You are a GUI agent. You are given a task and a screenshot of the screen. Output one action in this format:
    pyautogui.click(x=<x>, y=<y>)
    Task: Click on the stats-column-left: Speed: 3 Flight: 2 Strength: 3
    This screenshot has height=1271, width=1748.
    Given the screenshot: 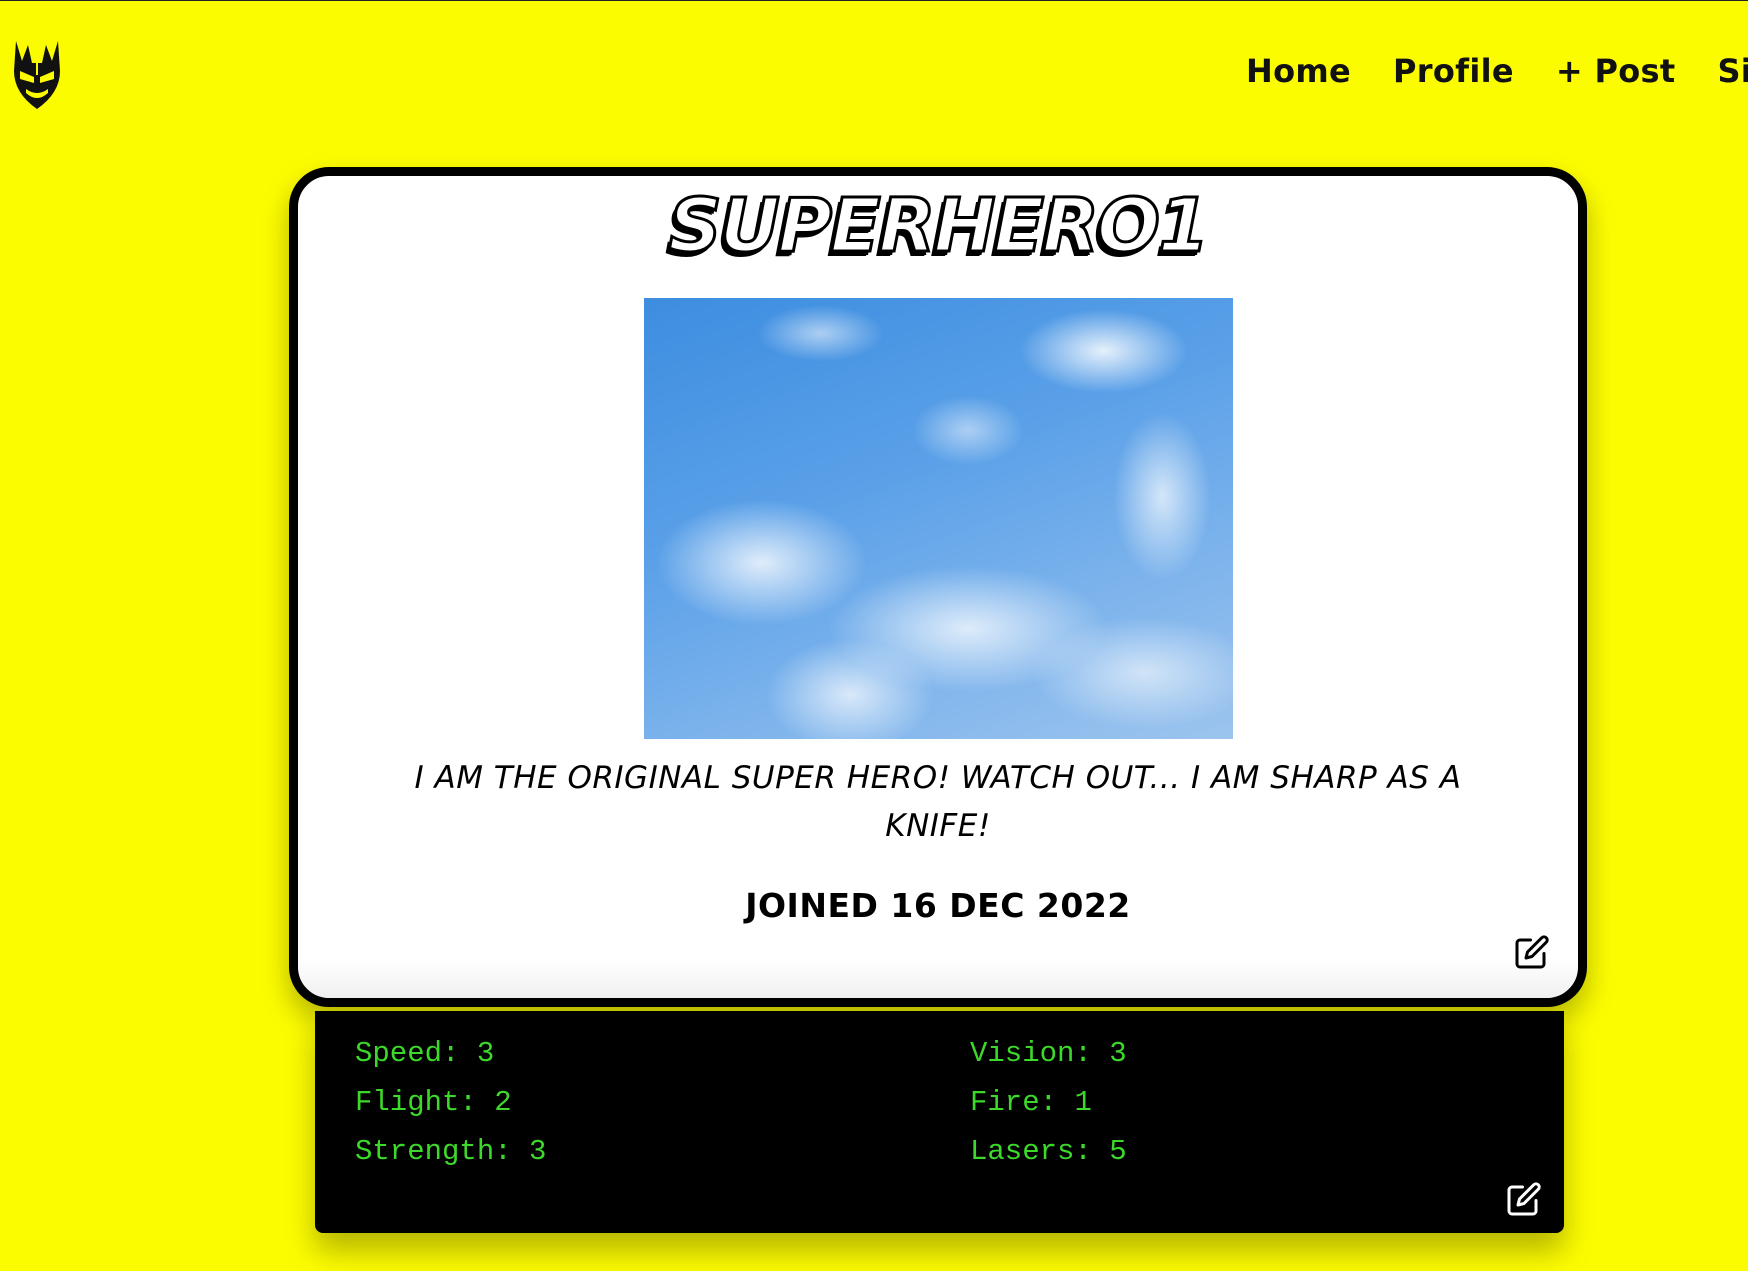 What is the action you would take?
    pyautogui.click(x=450, y=1102)
    